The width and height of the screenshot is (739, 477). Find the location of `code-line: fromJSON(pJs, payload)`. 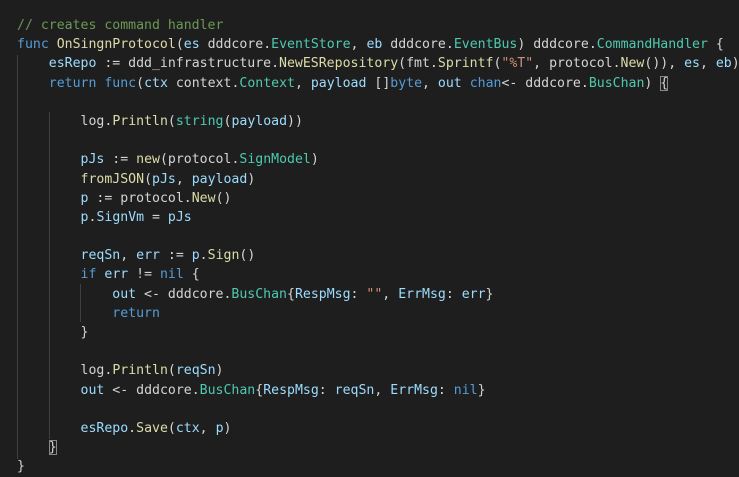

code-line: fromJSON(pJs, payload) is located at coordinates (378, 179).